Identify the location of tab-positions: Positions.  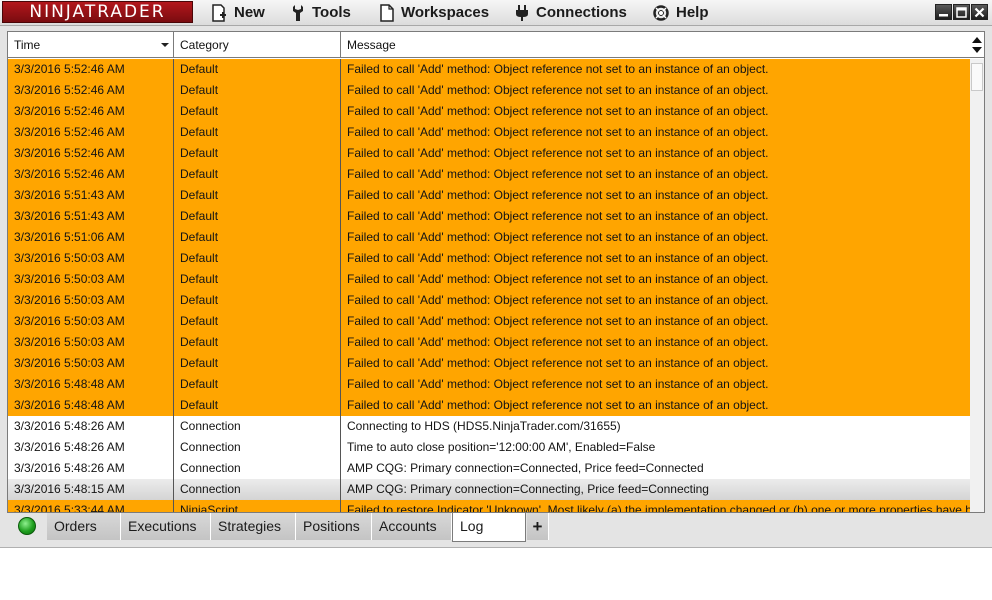
(334, 526).